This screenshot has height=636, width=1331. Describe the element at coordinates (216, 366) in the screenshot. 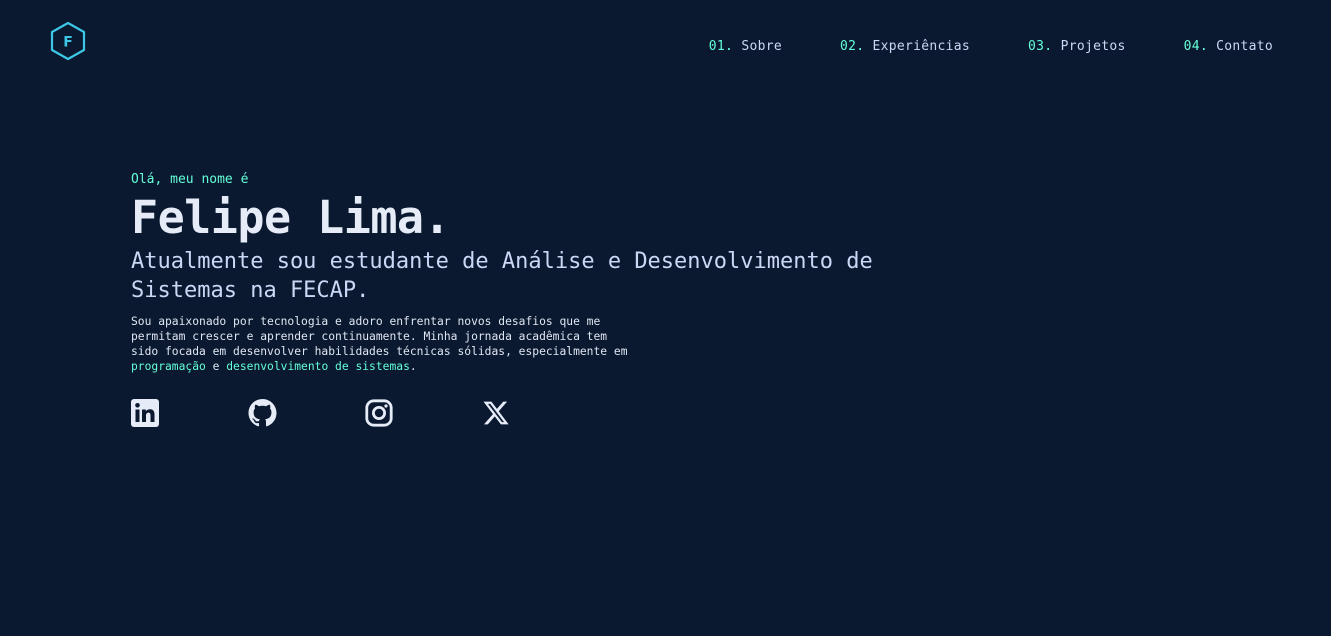

I see `bio-text: e` at that location.